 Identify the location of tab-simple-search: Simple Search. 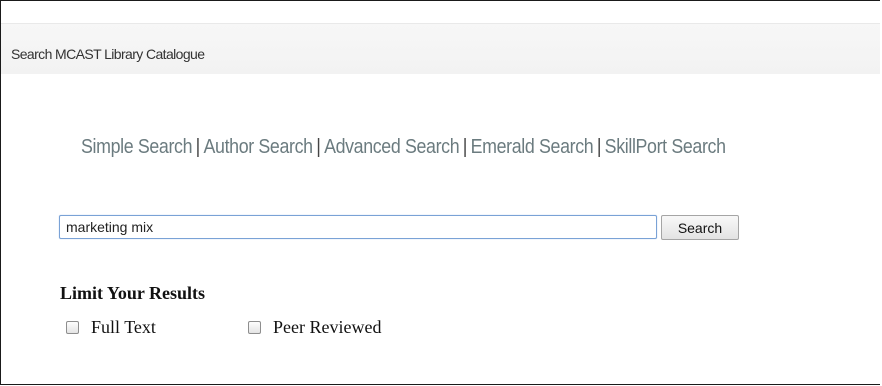
(136, 147).